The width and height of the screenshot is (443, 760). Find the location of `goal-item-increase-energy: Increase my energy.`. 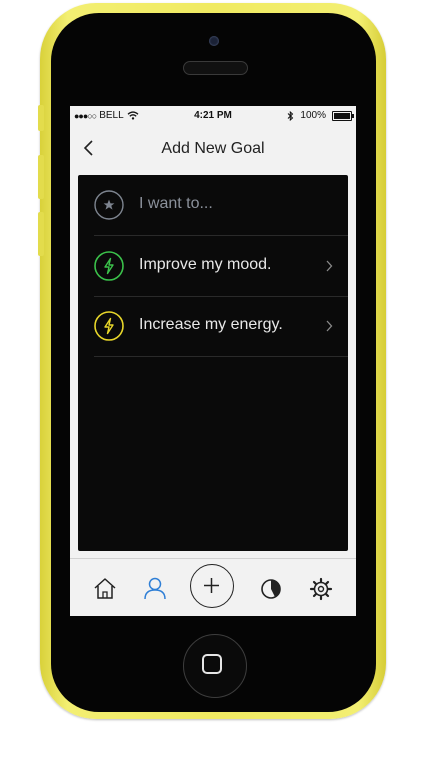

goal-item-increase-energy: Increase my energy. is located at coordinates (221, 326).